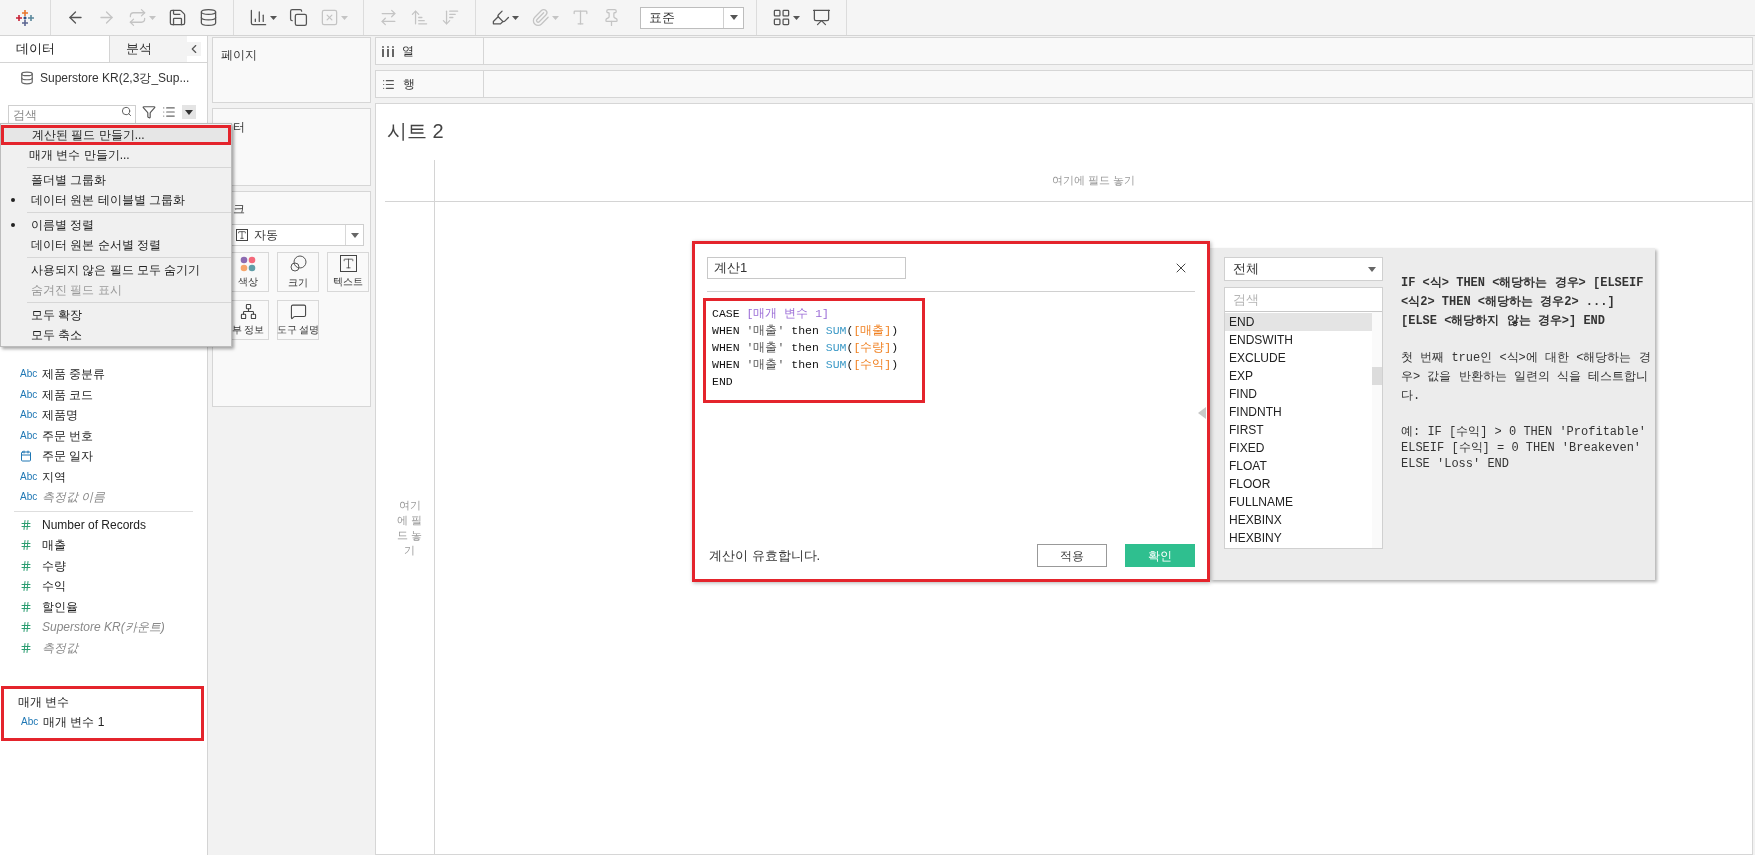 The width and height of the screenshot is (1755, 855). Describe the element at coordinates (74, 374) in the screenshot. I see `dimension-field: 제품 중분류` at that location.